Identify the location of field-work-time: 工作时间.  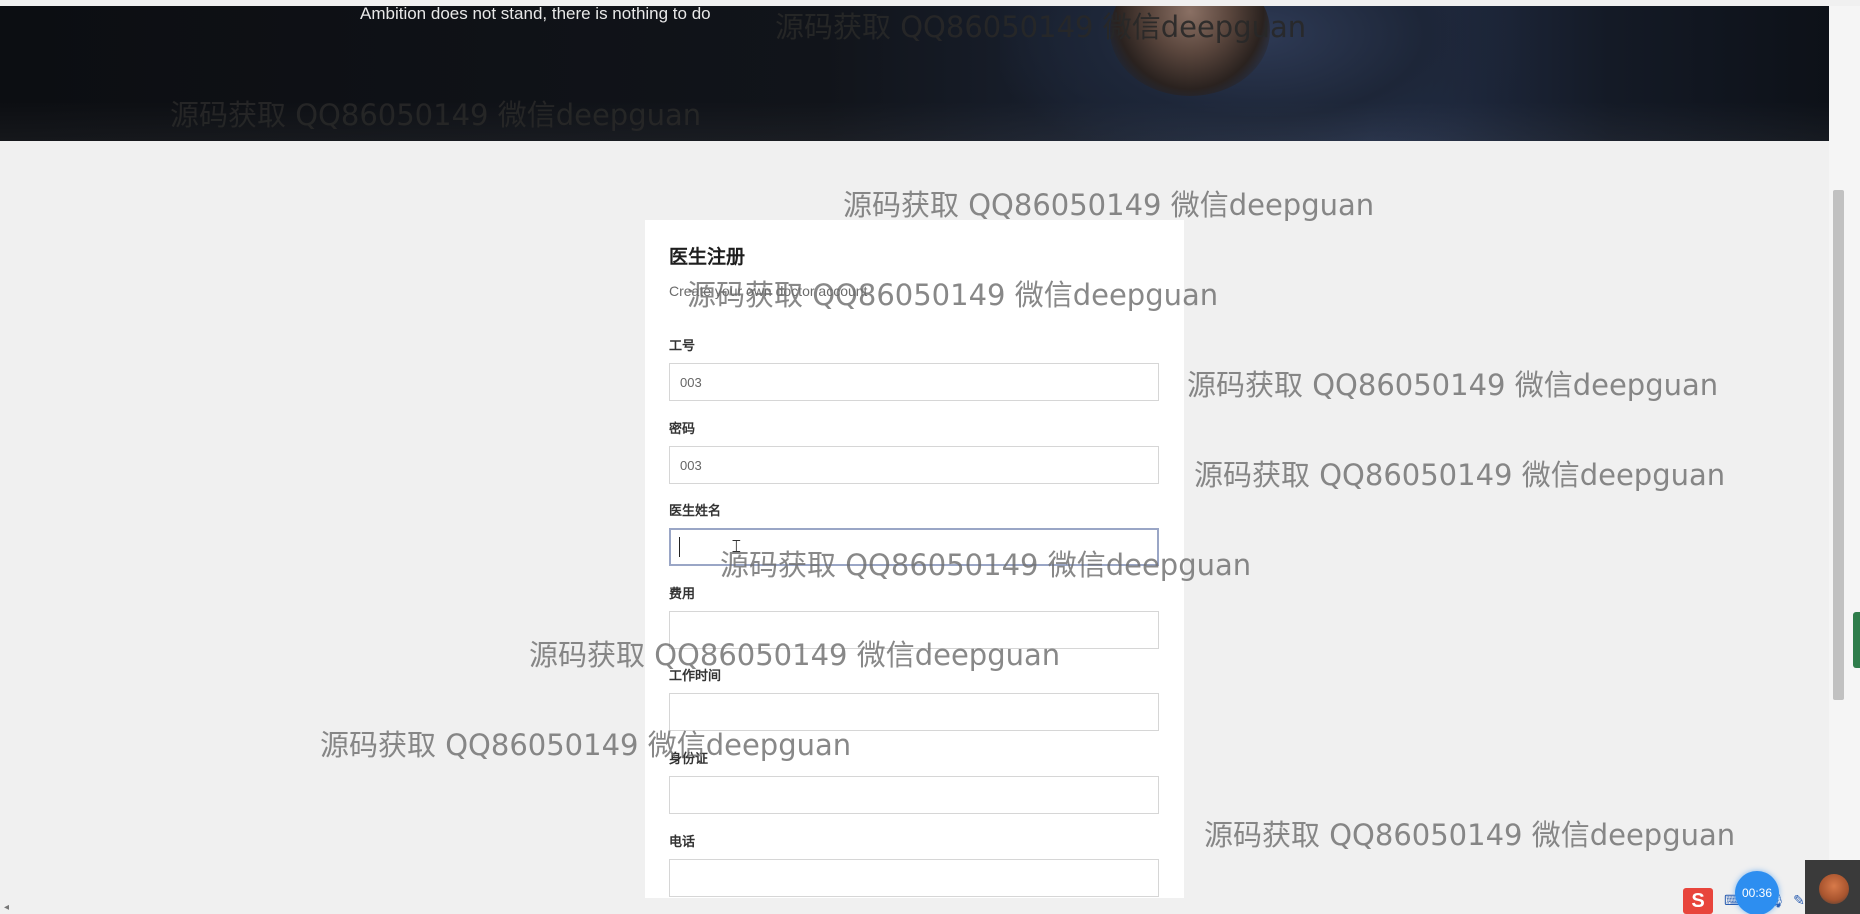
(914, 698).